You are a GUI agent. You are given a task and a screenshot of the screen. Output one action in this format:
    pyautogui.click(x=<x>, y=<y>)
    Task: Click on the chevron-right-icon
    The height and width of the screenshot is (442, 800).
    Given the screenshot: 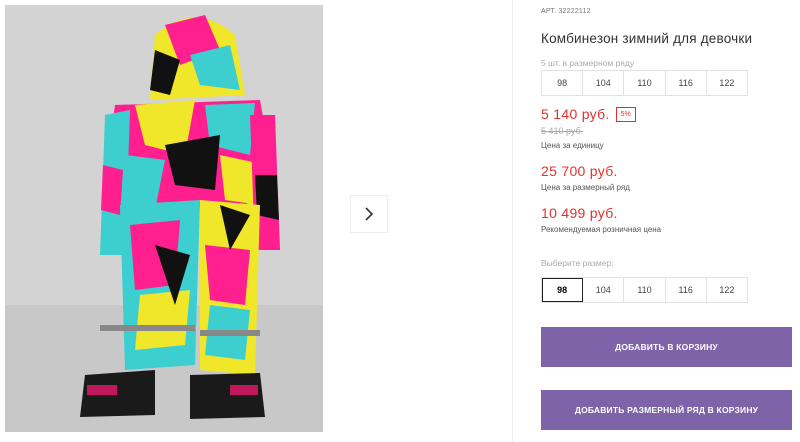 What is the action you would take?
    pyautogui.click(x=369, y=214)
    